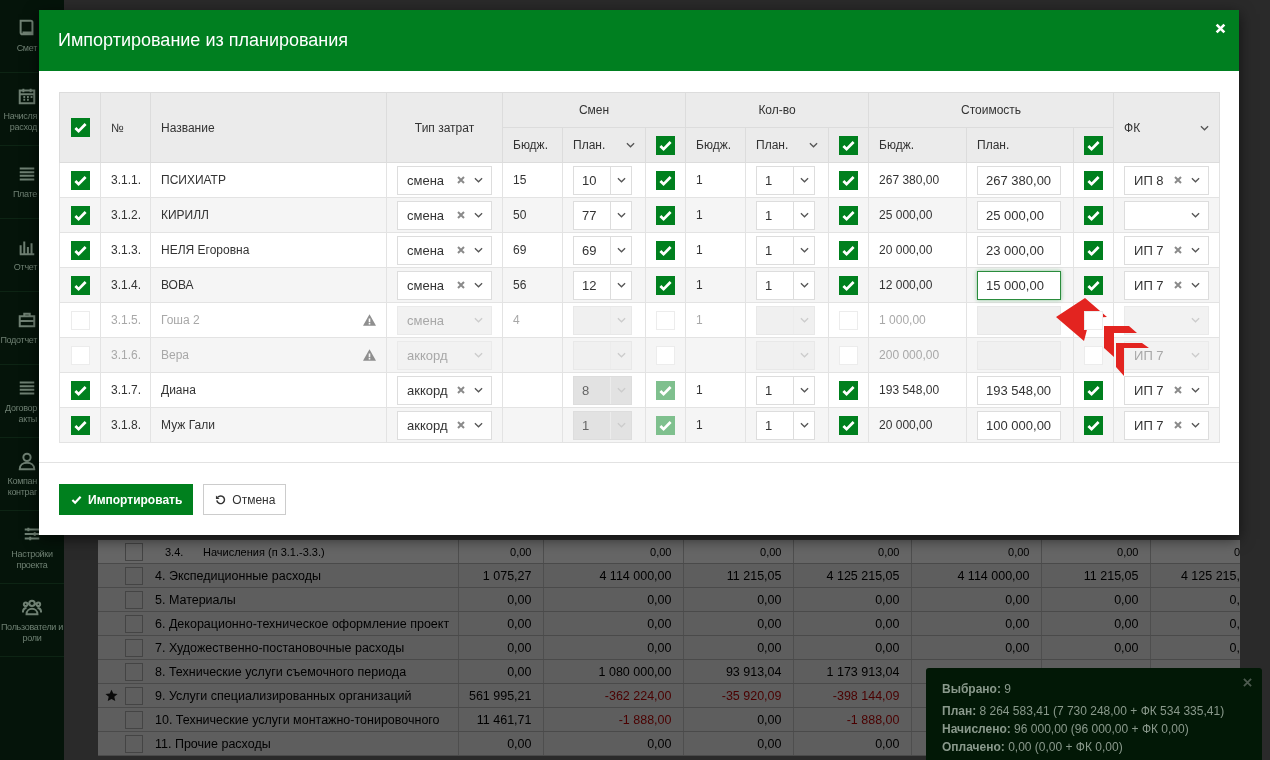  Describe the element at coordinates (909, 180) in the screenshot. I see `budget-value: 267 380,00` at that location.